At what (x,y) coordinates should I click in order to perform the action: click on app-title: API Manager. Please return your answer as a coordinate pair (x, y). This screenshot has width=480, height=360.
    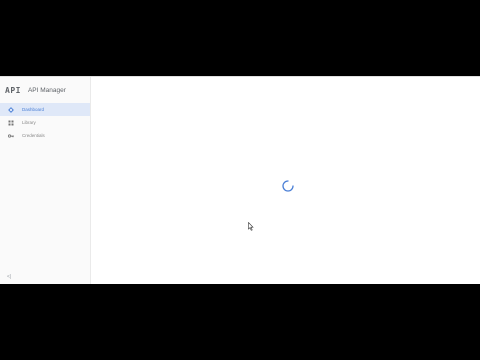
    Looking at the image, I should click on (46, 90).